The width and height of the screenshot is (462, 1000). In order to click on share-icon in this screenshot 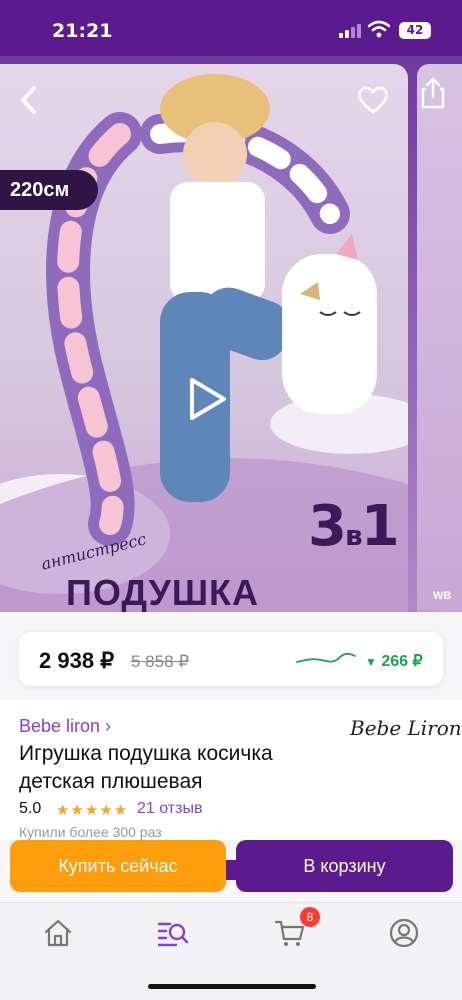, I will do `click(433, 93)`.